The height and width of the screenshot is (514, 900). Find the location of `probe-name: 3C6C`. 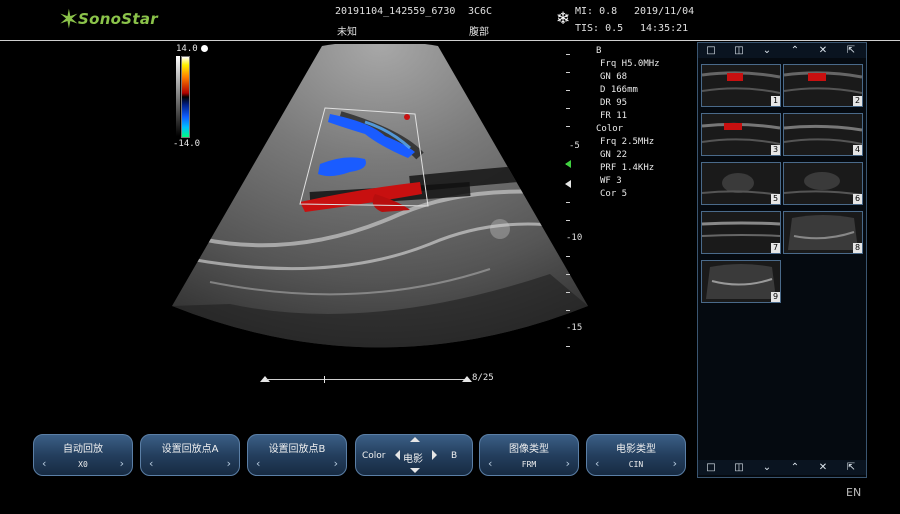

probe-name: 3C6C is located at coordinates (480, 11).